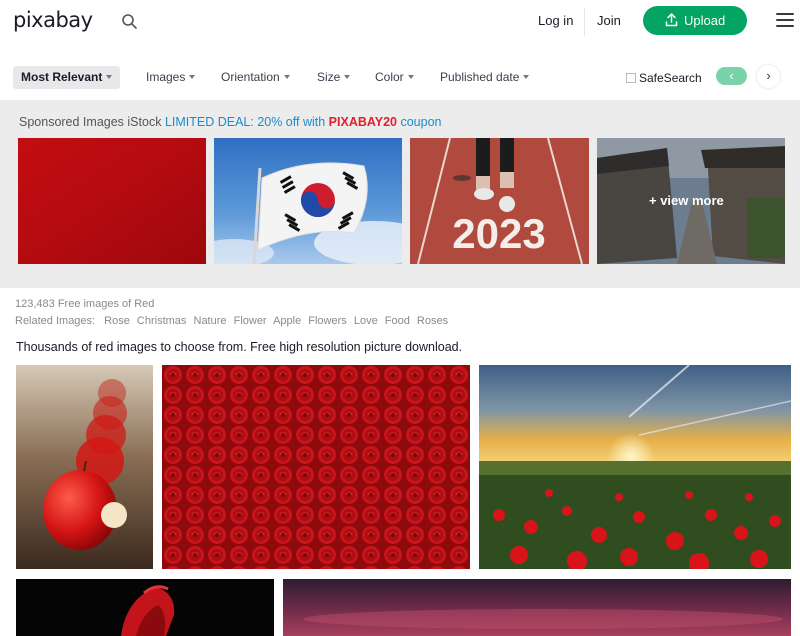 The height and width of the screenshot is (636, 800). What do you see at coordinates (705, 20) in the screenshot?
I see `upload-label: Upload` at bounding box center [705, 20].